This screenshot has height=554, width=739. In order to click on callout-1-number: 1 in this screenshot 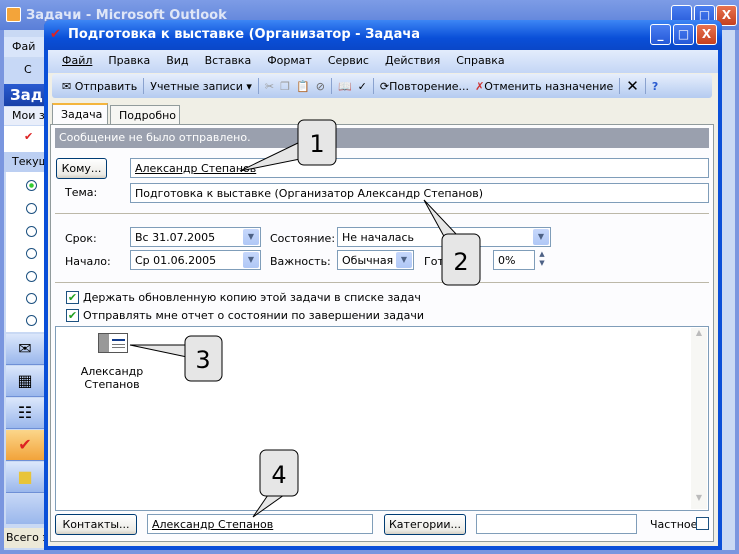, I will do `click(316, 144)`.